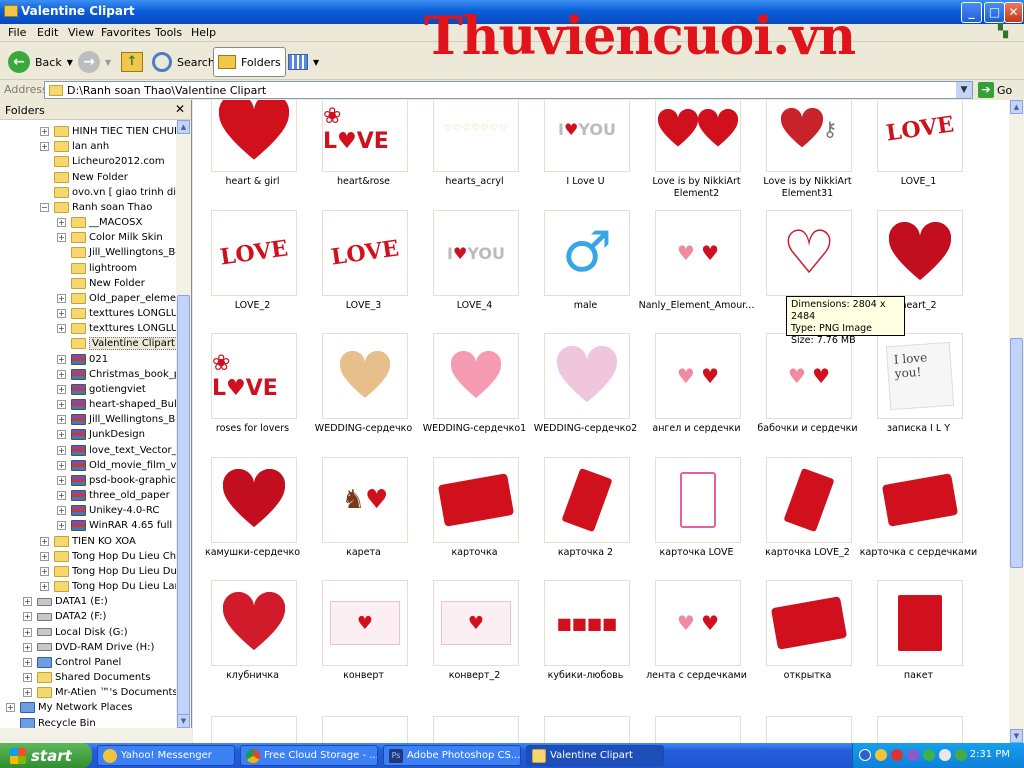 This screenshot has width=1024, height=768. Describe the element at coordinates (75, 632) in the screenshot. I see `tree-item: + Local Disk (G:)` at that location.